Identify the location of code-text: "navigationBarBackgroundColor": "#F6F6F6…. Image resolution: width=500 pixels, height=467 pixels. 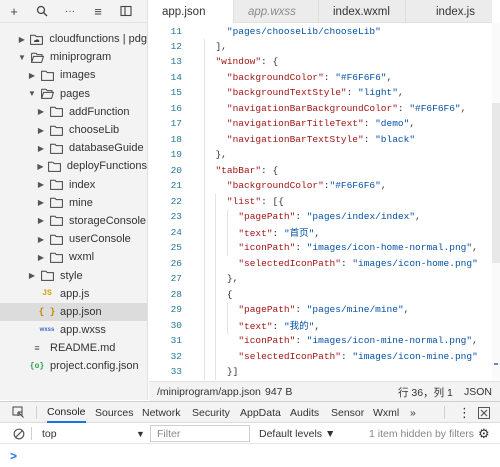
(324, 108).